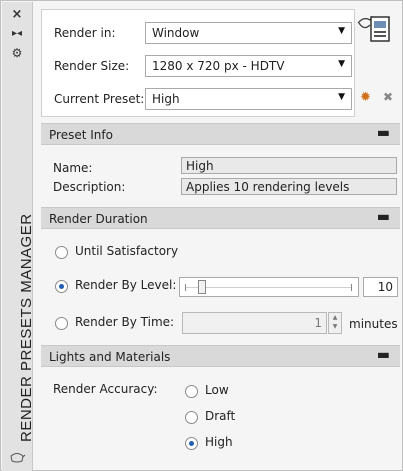 The height and width of the screenshot is (471, 403). What do you see at coordinates (61, 252) in the screenshot?
I see `until-satisfactory-radio` at bounding box center [61, 252].